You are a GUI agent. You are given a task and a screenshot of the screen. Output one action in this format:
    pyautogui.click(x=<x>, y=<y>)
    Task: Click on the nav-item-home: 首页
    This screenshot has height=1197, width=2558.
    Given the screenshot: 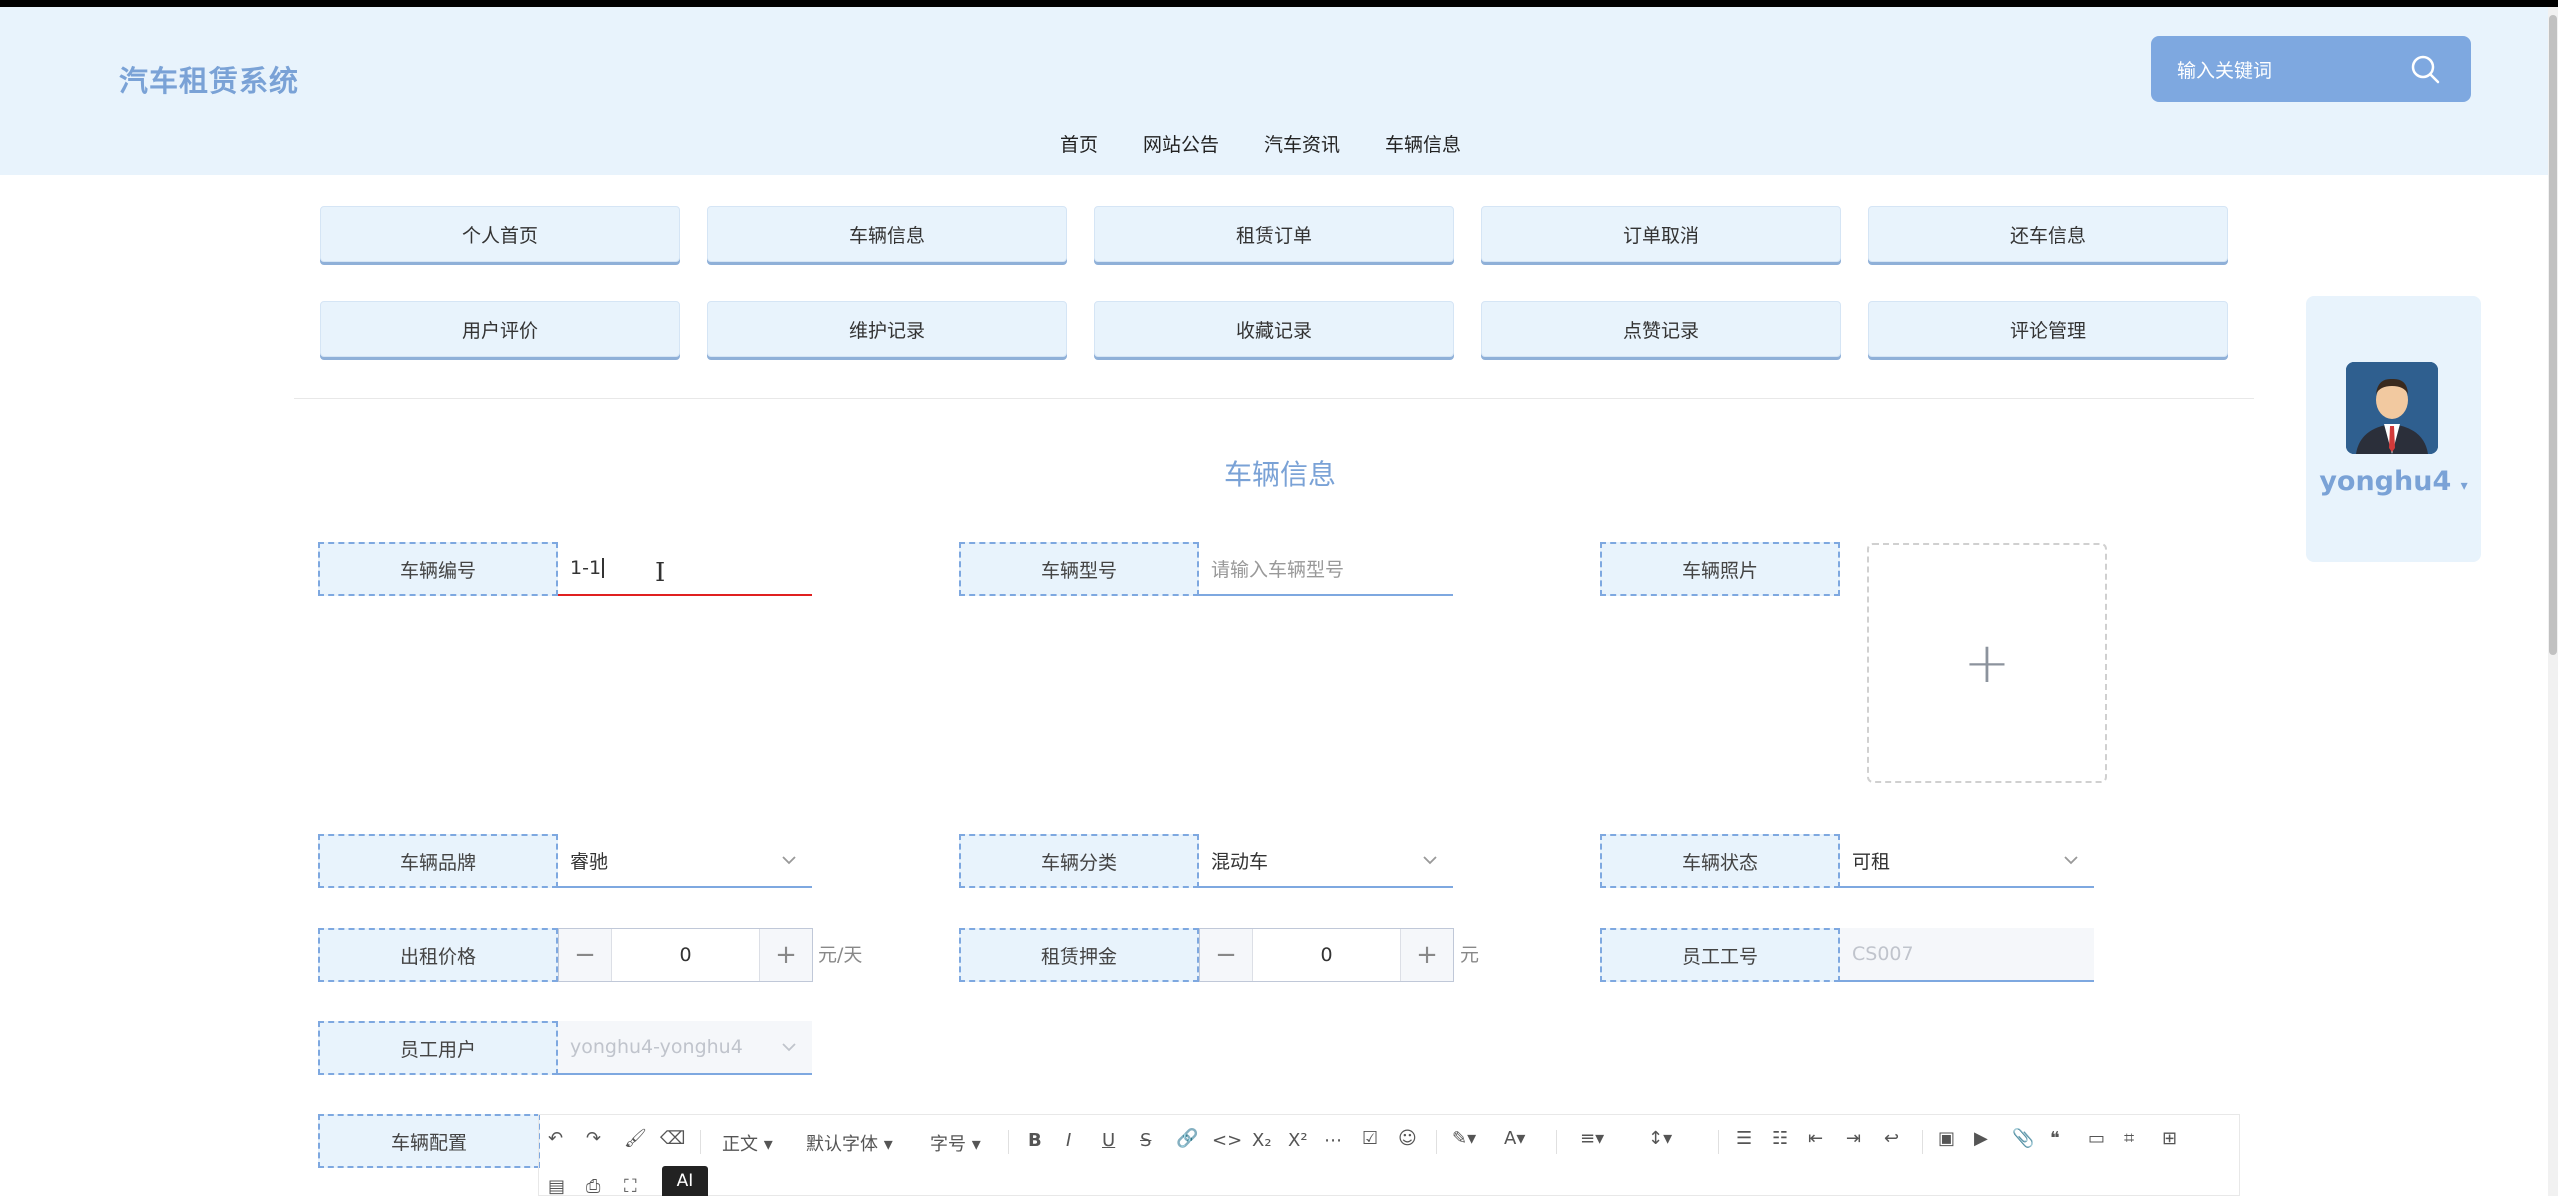 What is the action you would take?
    pyautogui.click(x=1079, y=143)
    